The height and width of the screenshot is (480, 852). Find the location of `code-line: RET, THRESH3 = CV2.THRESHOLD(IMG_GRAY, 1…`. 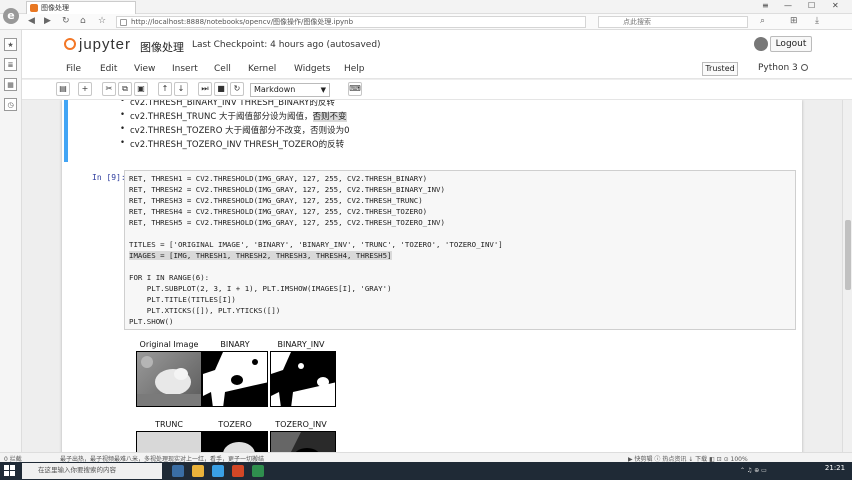

code-line: RET, THRESH3 = CV2.THRESHOLD(IMG_GRAY, 1… is located at coordinates (276, 200).